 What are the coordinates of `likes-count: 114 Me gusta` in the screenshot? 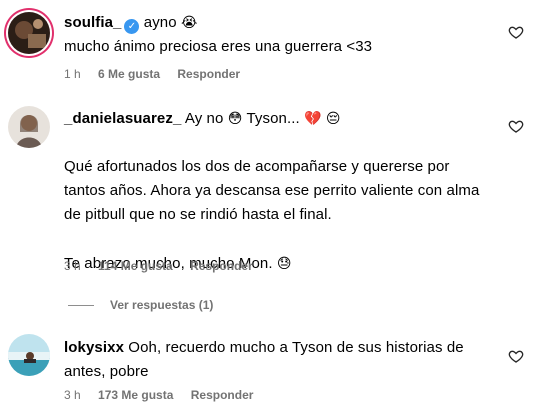 It's located at (135, 266).